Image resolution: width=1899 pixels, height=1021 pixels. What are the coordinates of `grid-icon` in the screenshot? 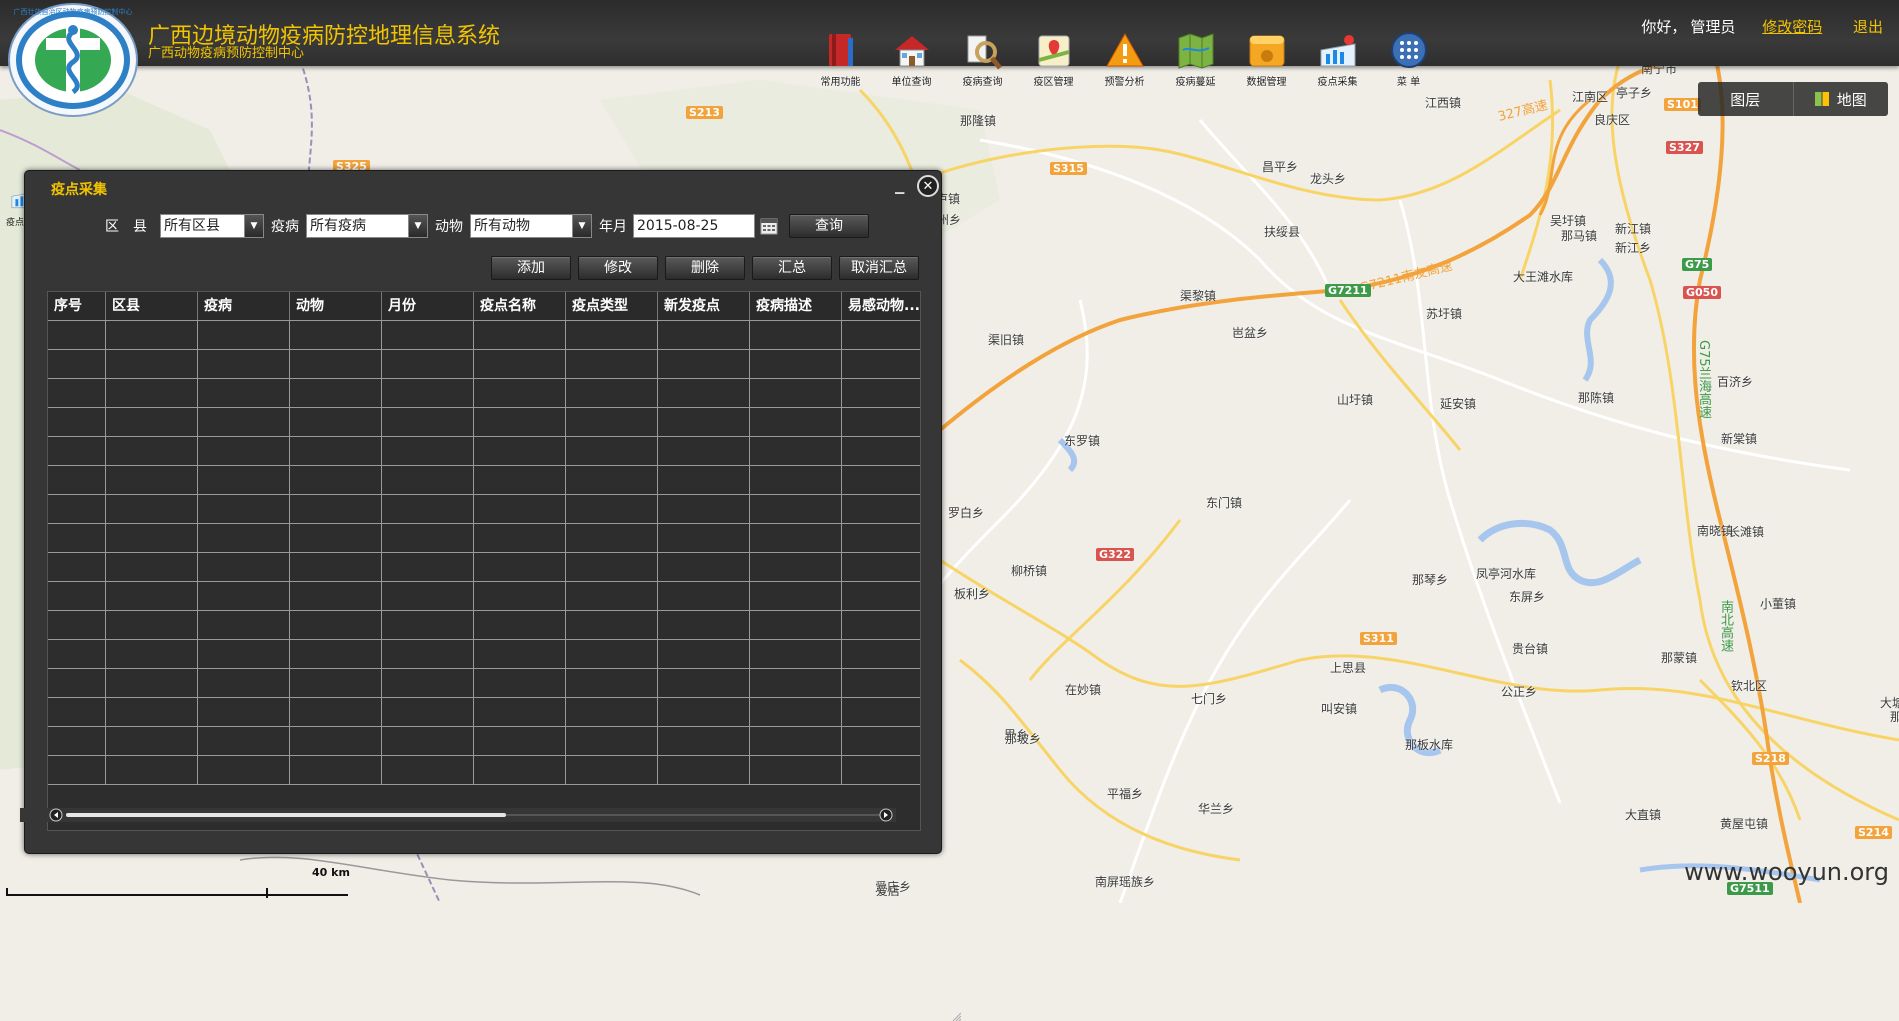 It's located at (1821, 99).